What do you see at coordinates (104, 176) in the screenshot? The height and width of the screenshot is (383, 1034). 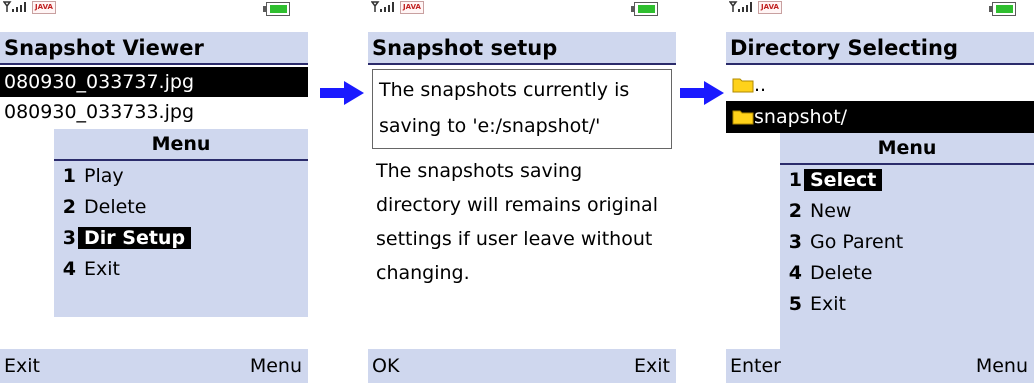 I see `menu-item-label: Play` at bounding box center [104, 176].